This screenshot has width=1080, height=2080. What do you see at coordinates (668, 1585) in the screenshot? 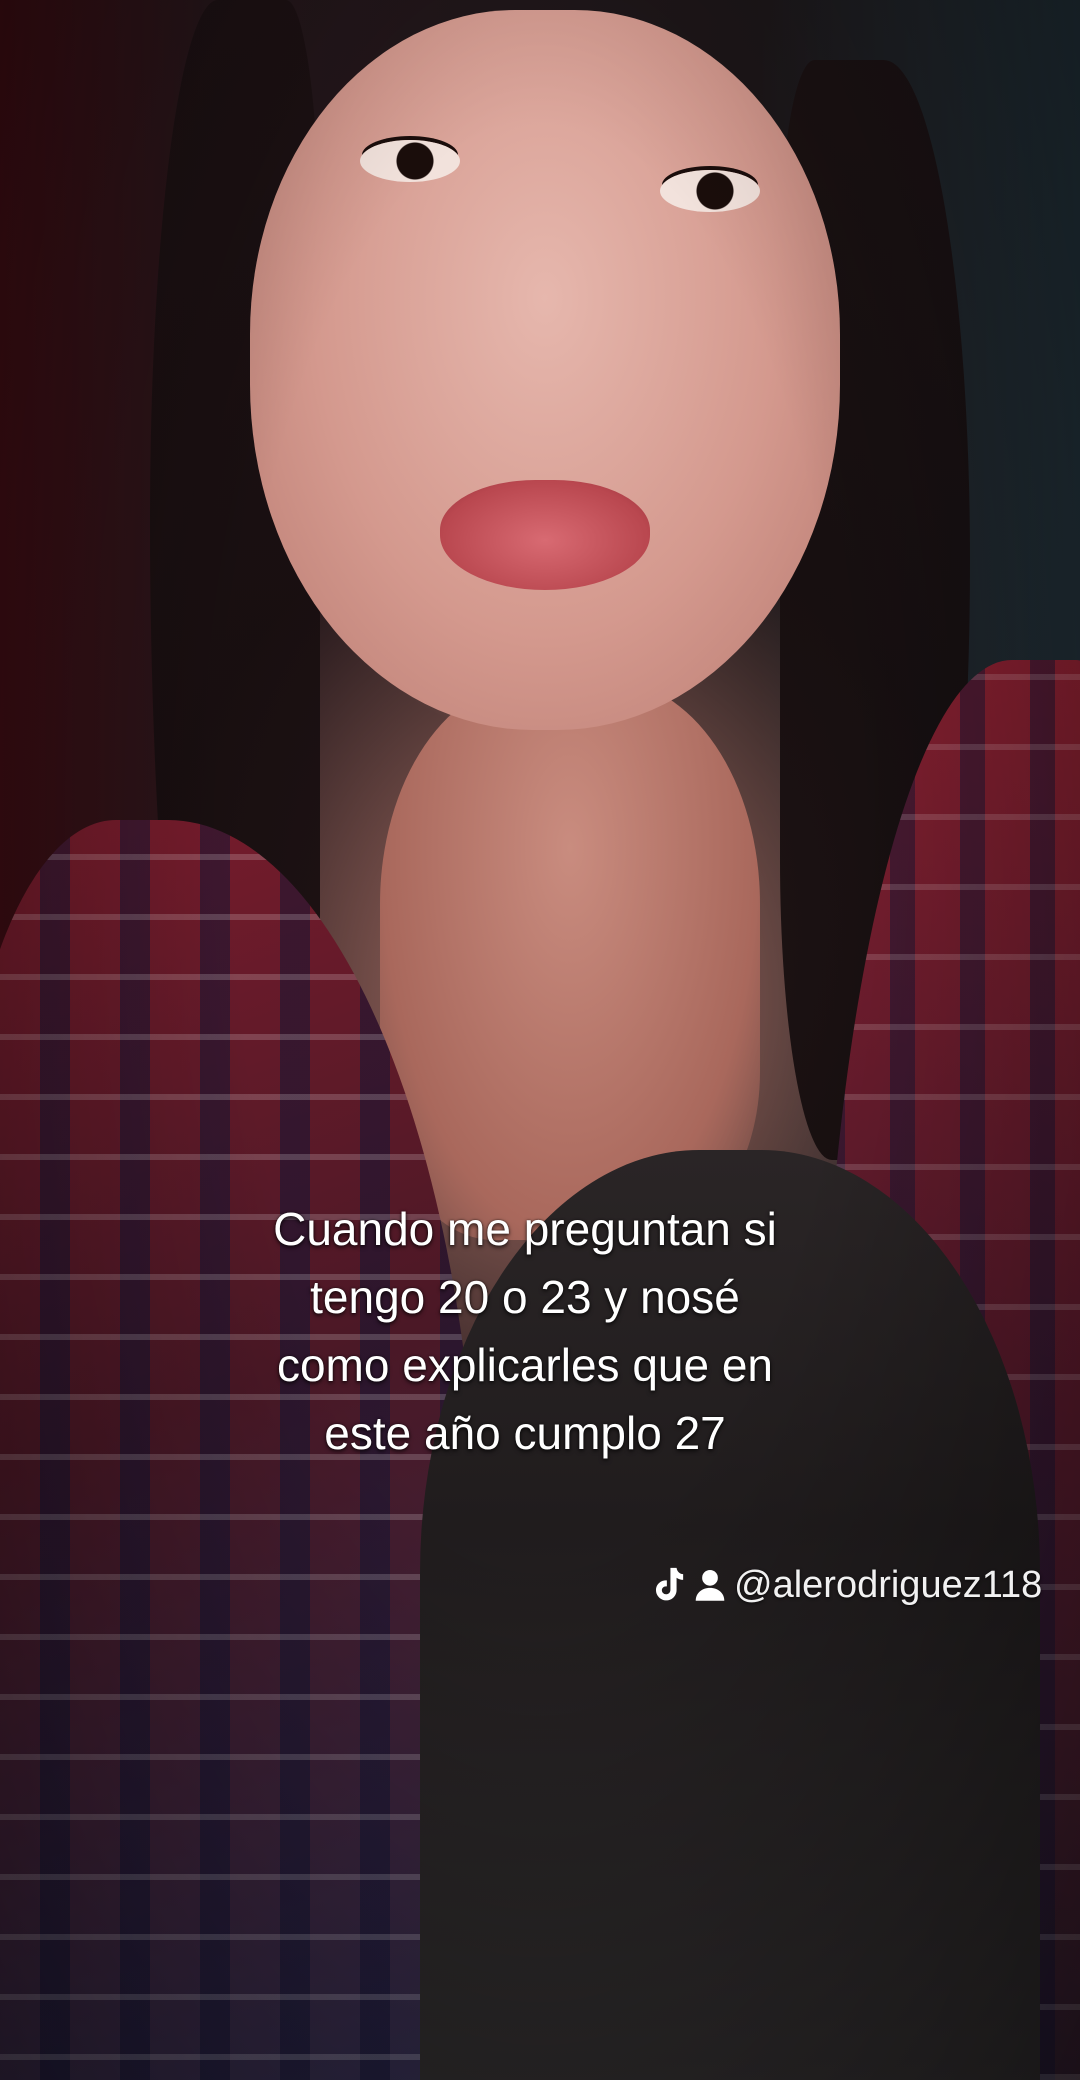
I see `tiktok-logo-icon` at bounding box center [668, 1585].